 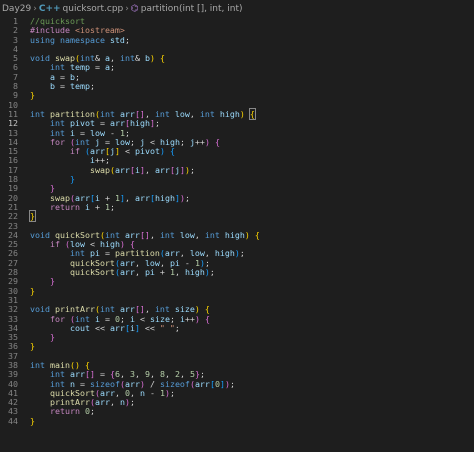 What do you see at coordinates (237, 337) in the screenshot?
I see `code-line: 35 }` at bounding box center [237, 337].